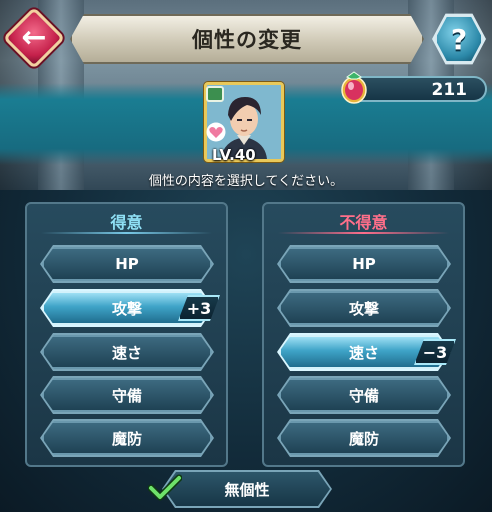  What do you see at coordinates (216, 132) in the screenshot?
I see `heart-icon` at bounding box center [216, 132].